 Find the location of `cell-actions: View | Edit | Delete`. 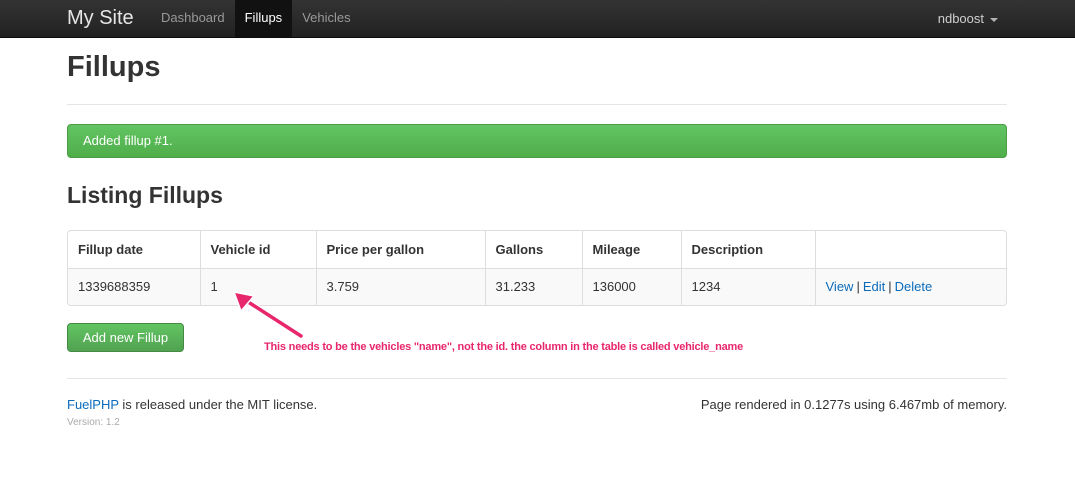

cell-actions: View | Edit | Delete is located at coordinates (910, 286).